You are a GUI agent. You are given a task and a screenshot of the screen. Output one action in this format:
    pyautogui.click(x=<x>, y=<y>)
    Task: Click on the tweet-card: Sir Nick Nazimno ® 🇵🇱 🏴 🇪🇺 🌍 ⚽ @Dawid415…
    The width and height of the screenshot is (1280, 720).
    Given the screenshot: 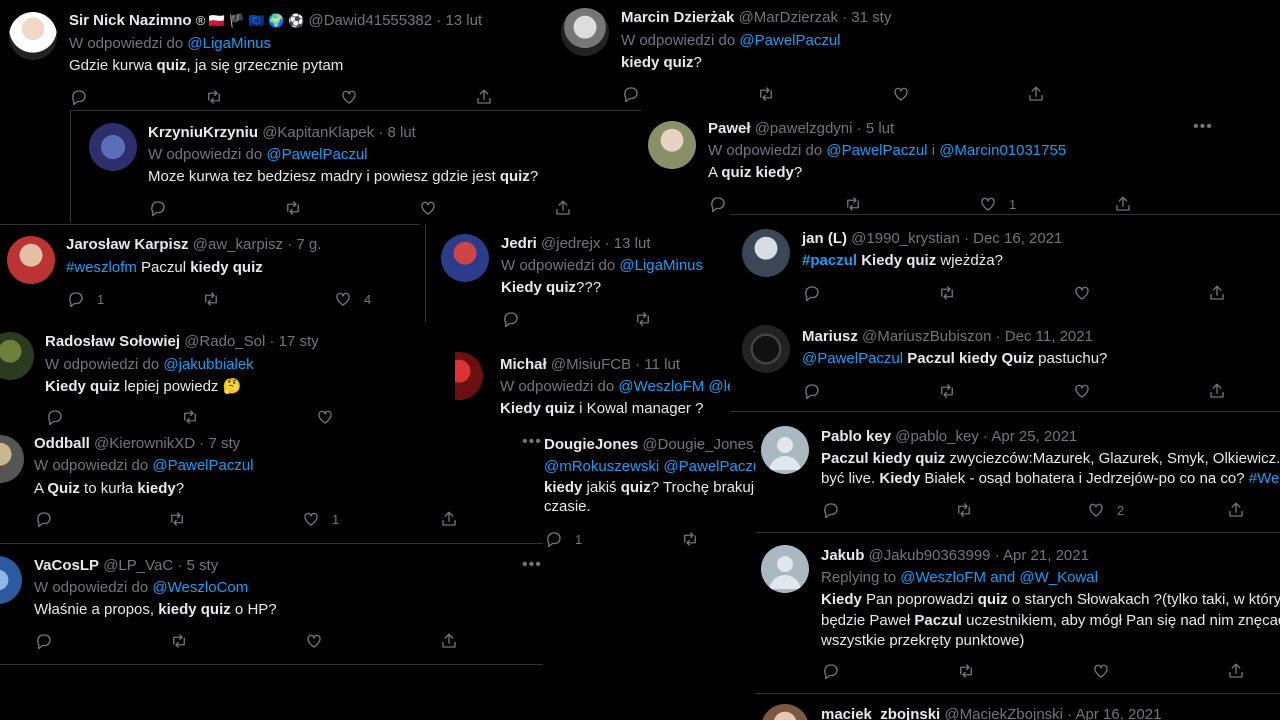 What is the action you would take?
    pyautogui.click(x=270, y=55)
    